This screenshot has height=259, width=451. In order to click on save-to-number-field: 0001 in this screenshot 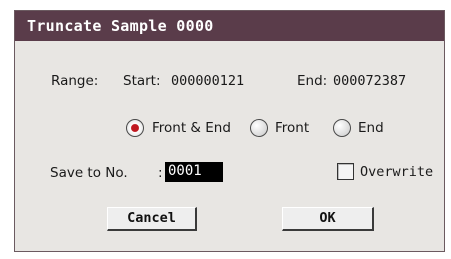, I will do `click(194, 172)`.